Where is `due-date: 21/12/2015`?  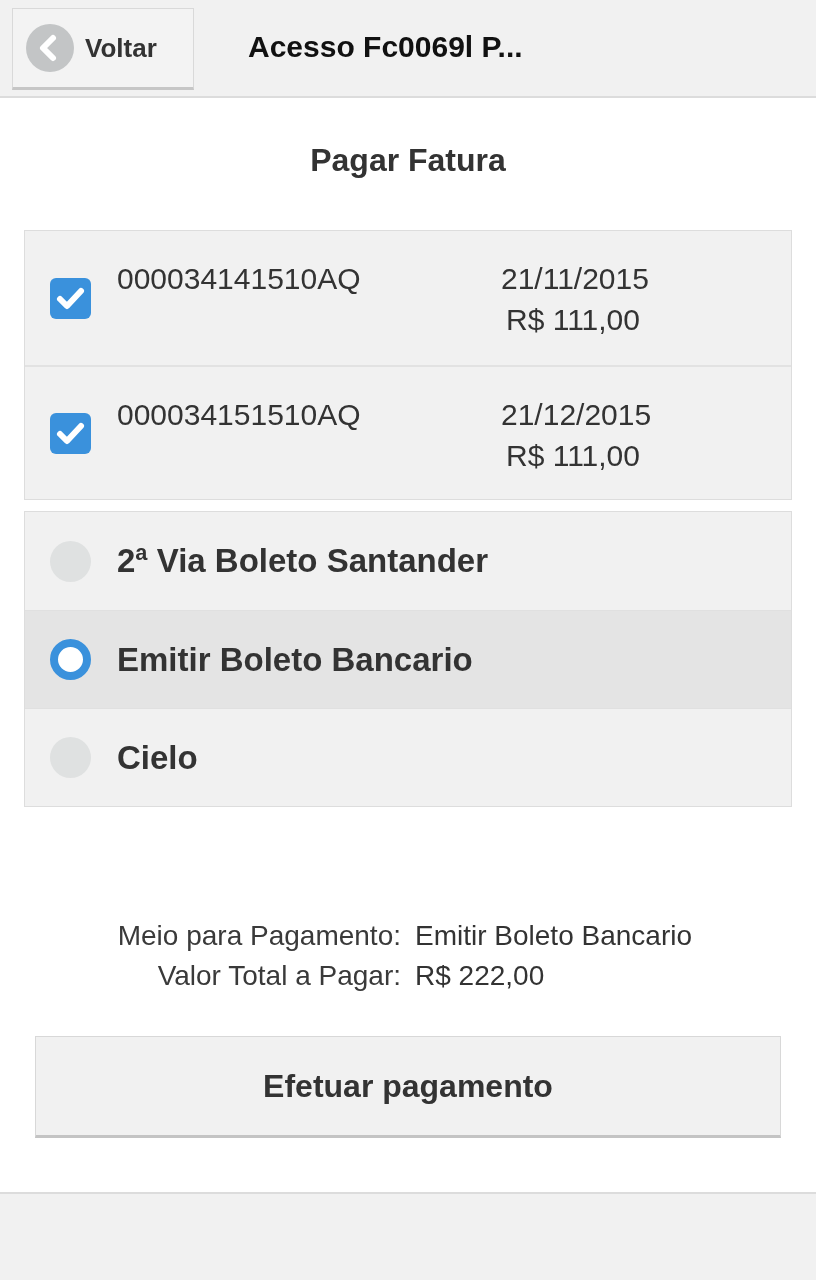 due-date: 21/12/2015 is located at coordinates (576, 415).